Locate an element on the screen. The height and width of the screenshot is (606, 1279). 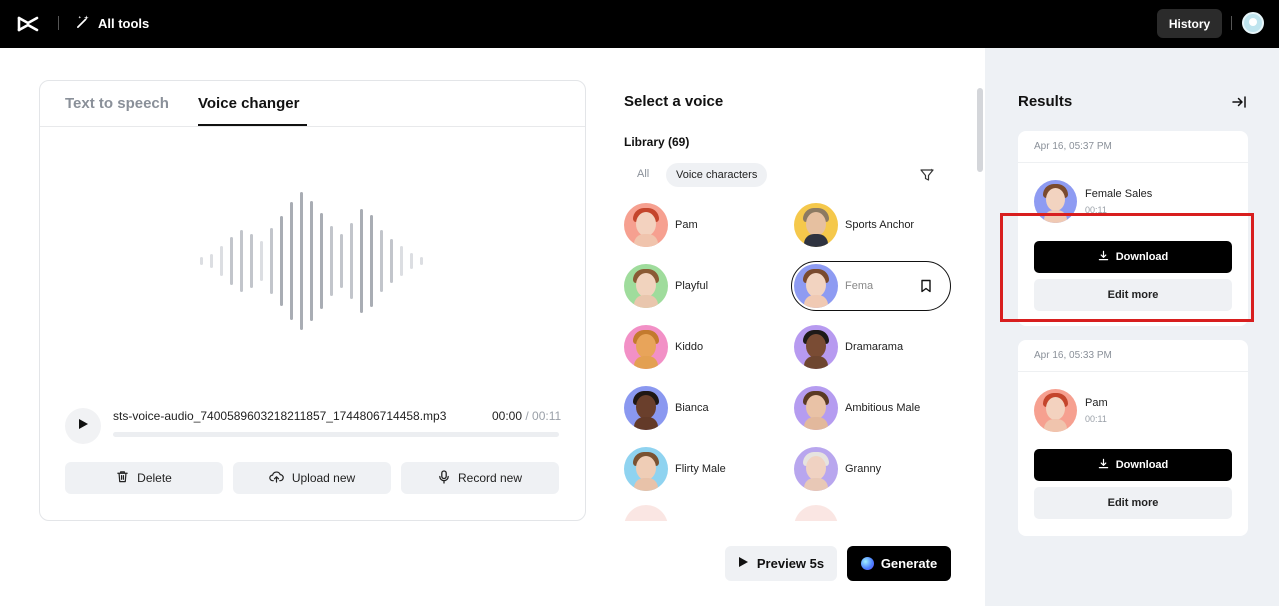
current-time: 00:00 is located at coordinates (507, 416).